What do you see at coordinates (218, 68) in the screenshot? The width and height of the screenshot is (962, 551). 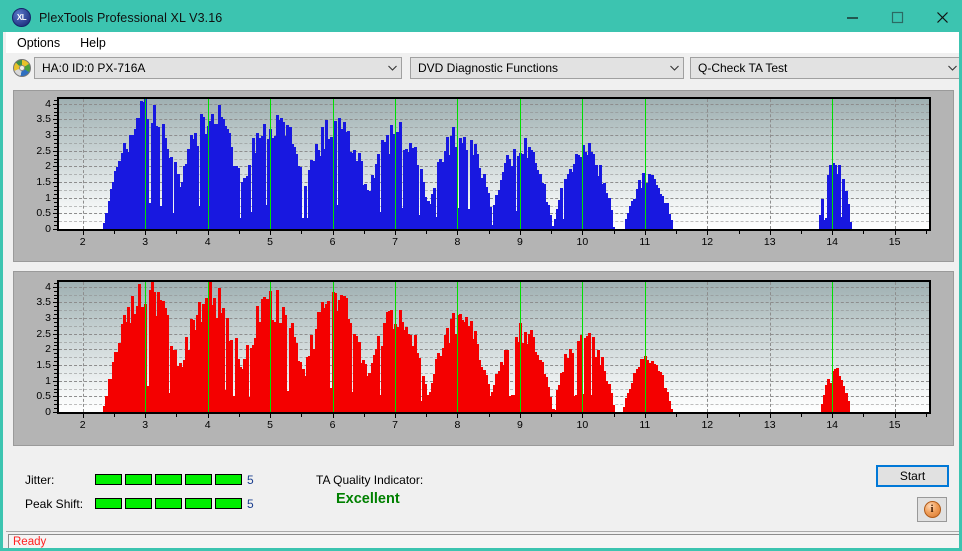 I see `drive-select: HA:0 ID:0 PX-716A` at bounding box center [218, 68].